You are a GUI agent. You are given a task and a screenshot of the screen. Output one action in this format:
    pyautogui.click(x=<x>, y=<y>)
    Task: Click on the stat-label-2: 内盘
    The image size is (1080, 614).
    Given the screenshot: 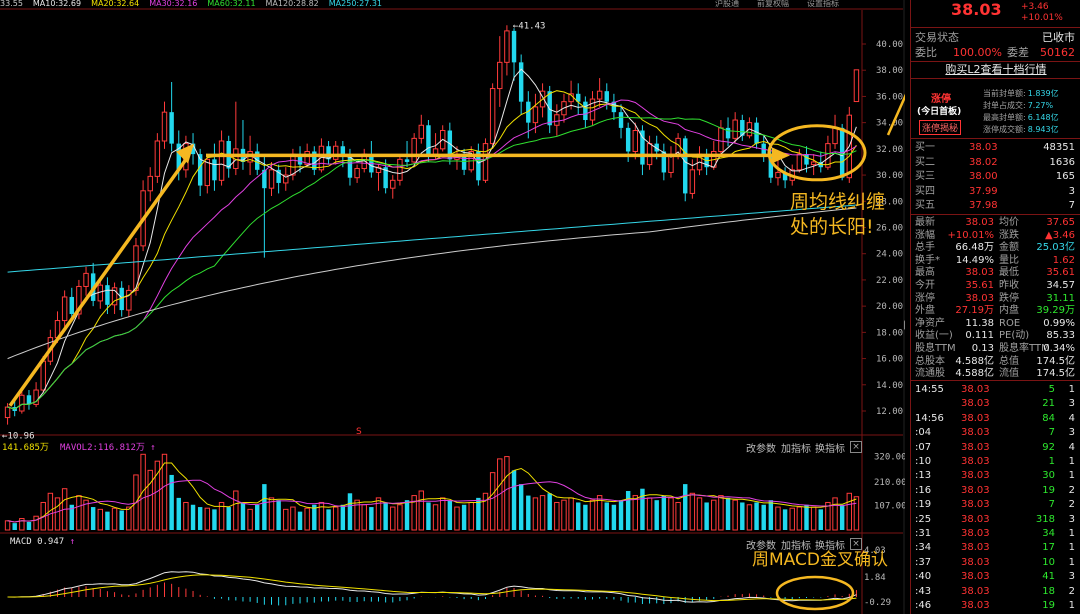 What is the action you would take?
    pyautogui.click(x=1009, y=311)
    